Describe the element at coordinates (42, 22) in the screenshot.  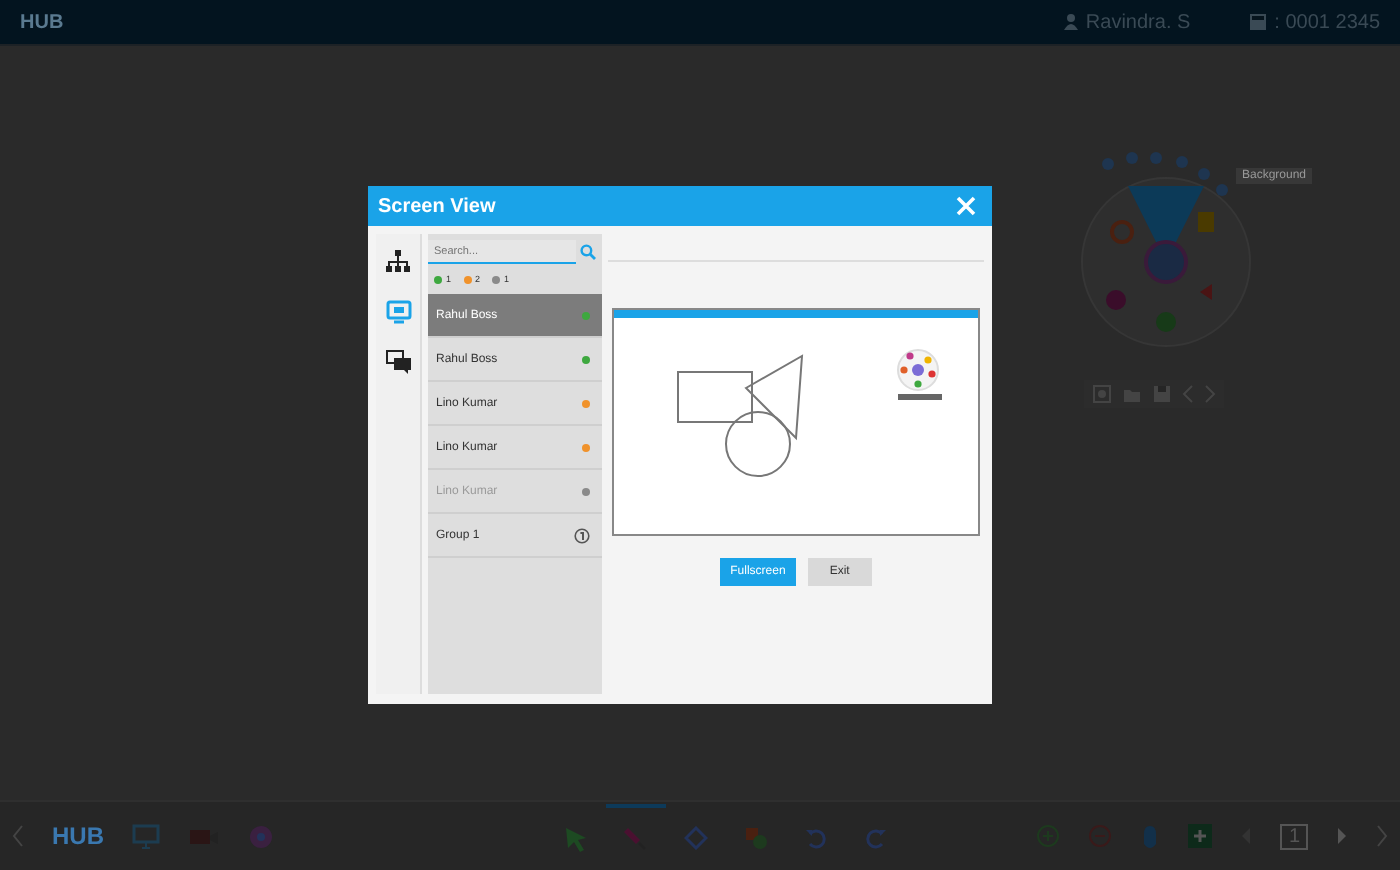
I see `logo: HUB` at that location.